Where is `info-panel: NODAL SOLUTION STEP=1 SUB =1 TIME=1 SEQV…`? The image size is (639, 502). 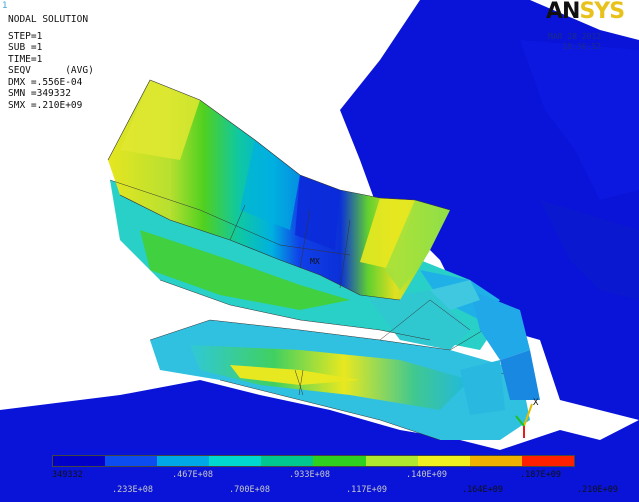 info-panel: NODAL SOLUTION STEP=1 SUB =1 TIME=1 SEQV… is located at coordinates (51, 62).